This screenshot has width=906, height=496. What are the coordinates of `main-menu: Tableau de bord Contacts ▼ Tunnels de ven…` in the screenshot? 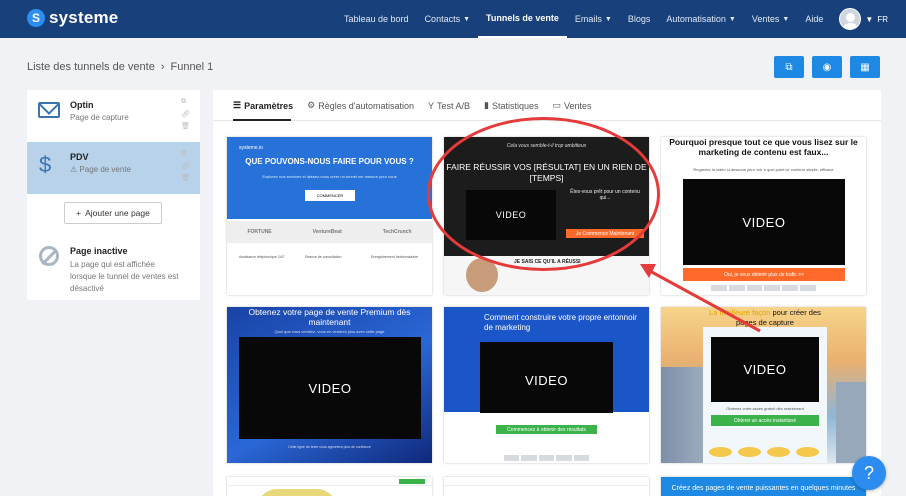 It's located at (583, 19).